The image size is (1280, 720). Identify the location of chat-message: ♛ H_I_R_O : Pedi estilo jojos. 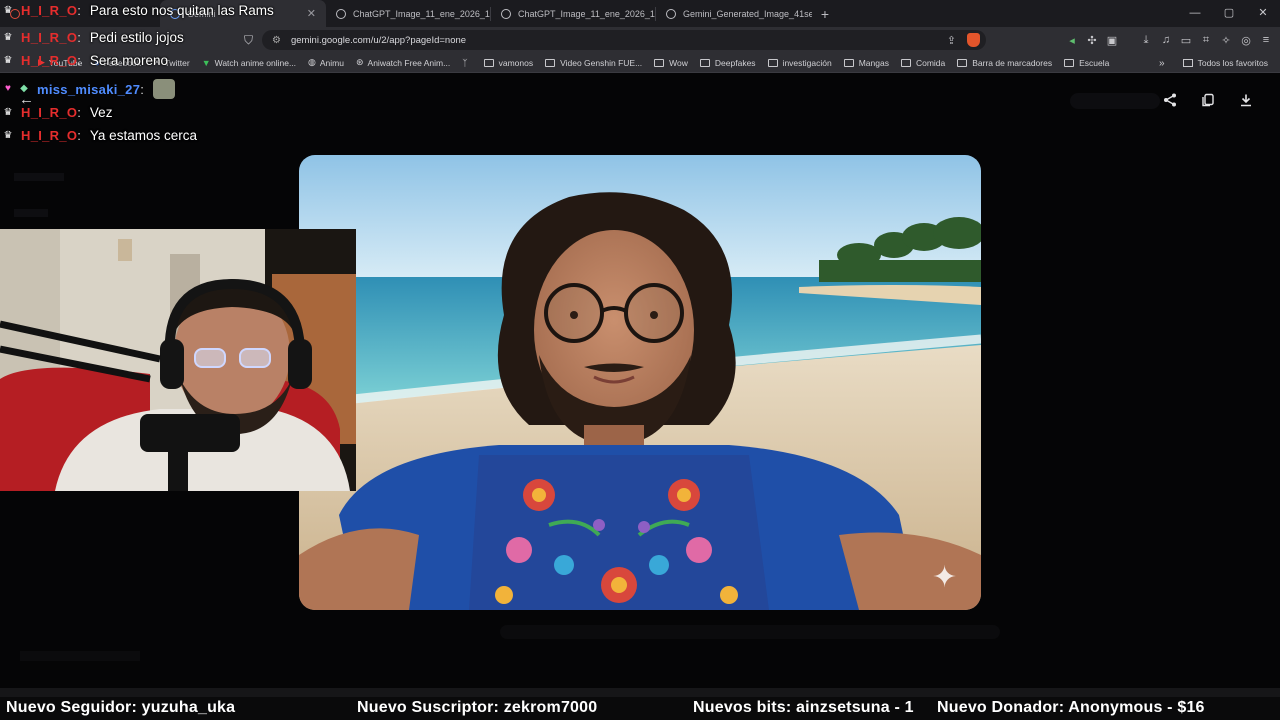
(93, 37).